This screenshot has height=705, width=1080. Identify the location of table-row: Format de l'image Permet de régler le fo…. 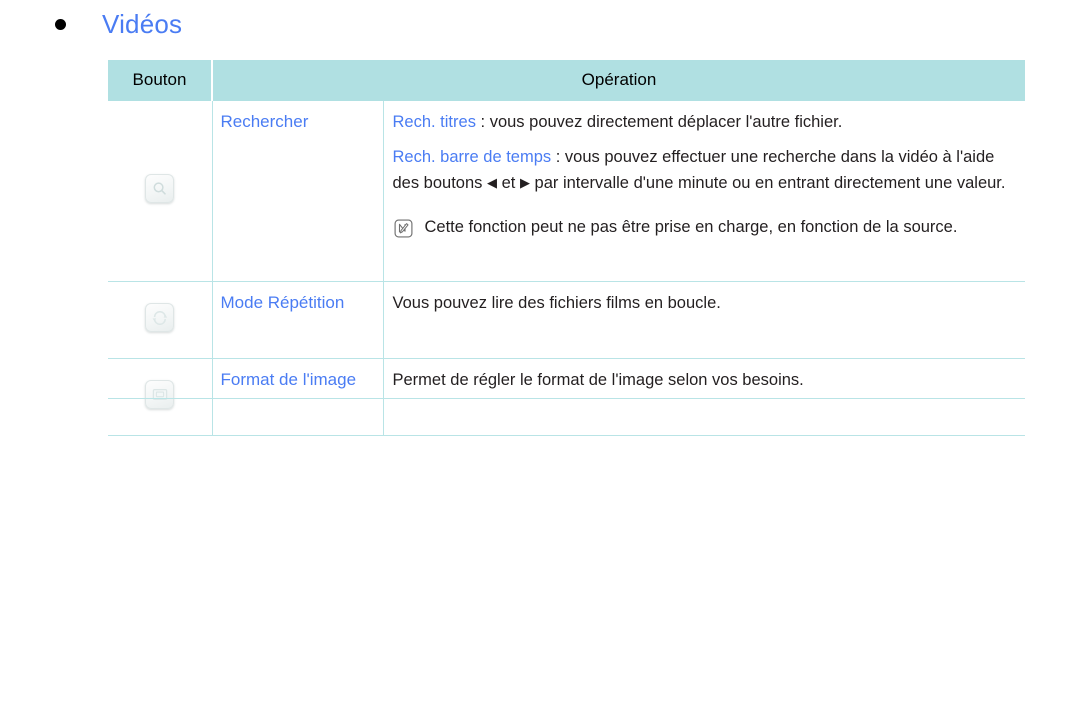
(567, 397).